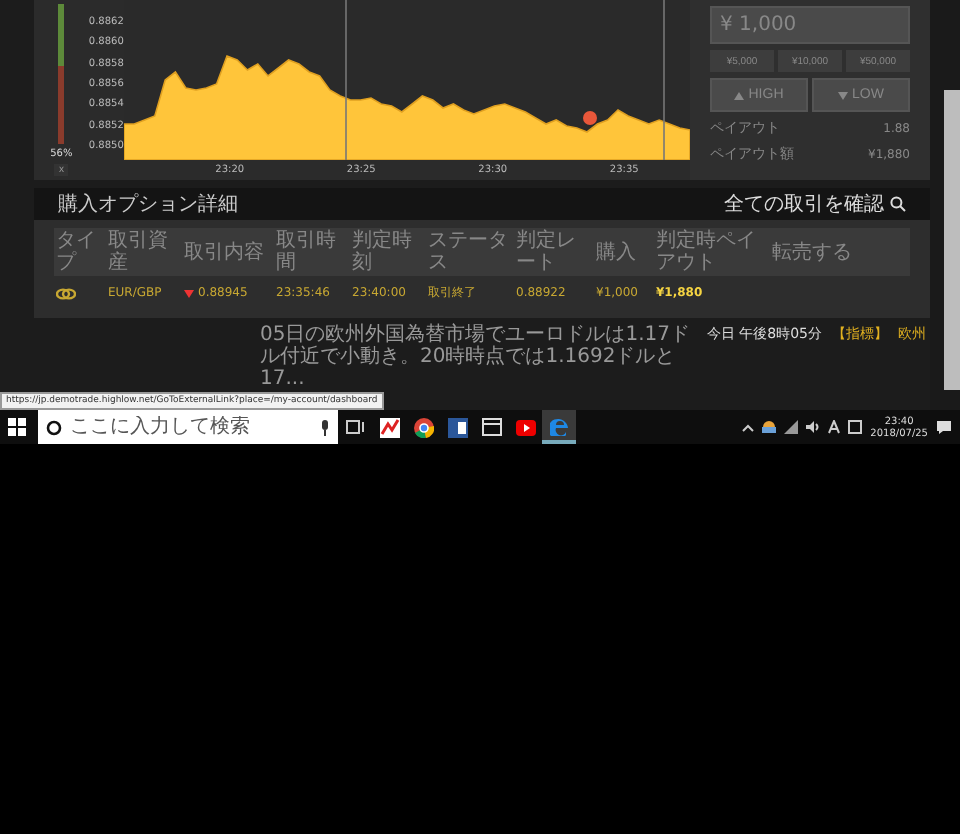  I want to click on column-header: 取引内容, so click(224, 252).